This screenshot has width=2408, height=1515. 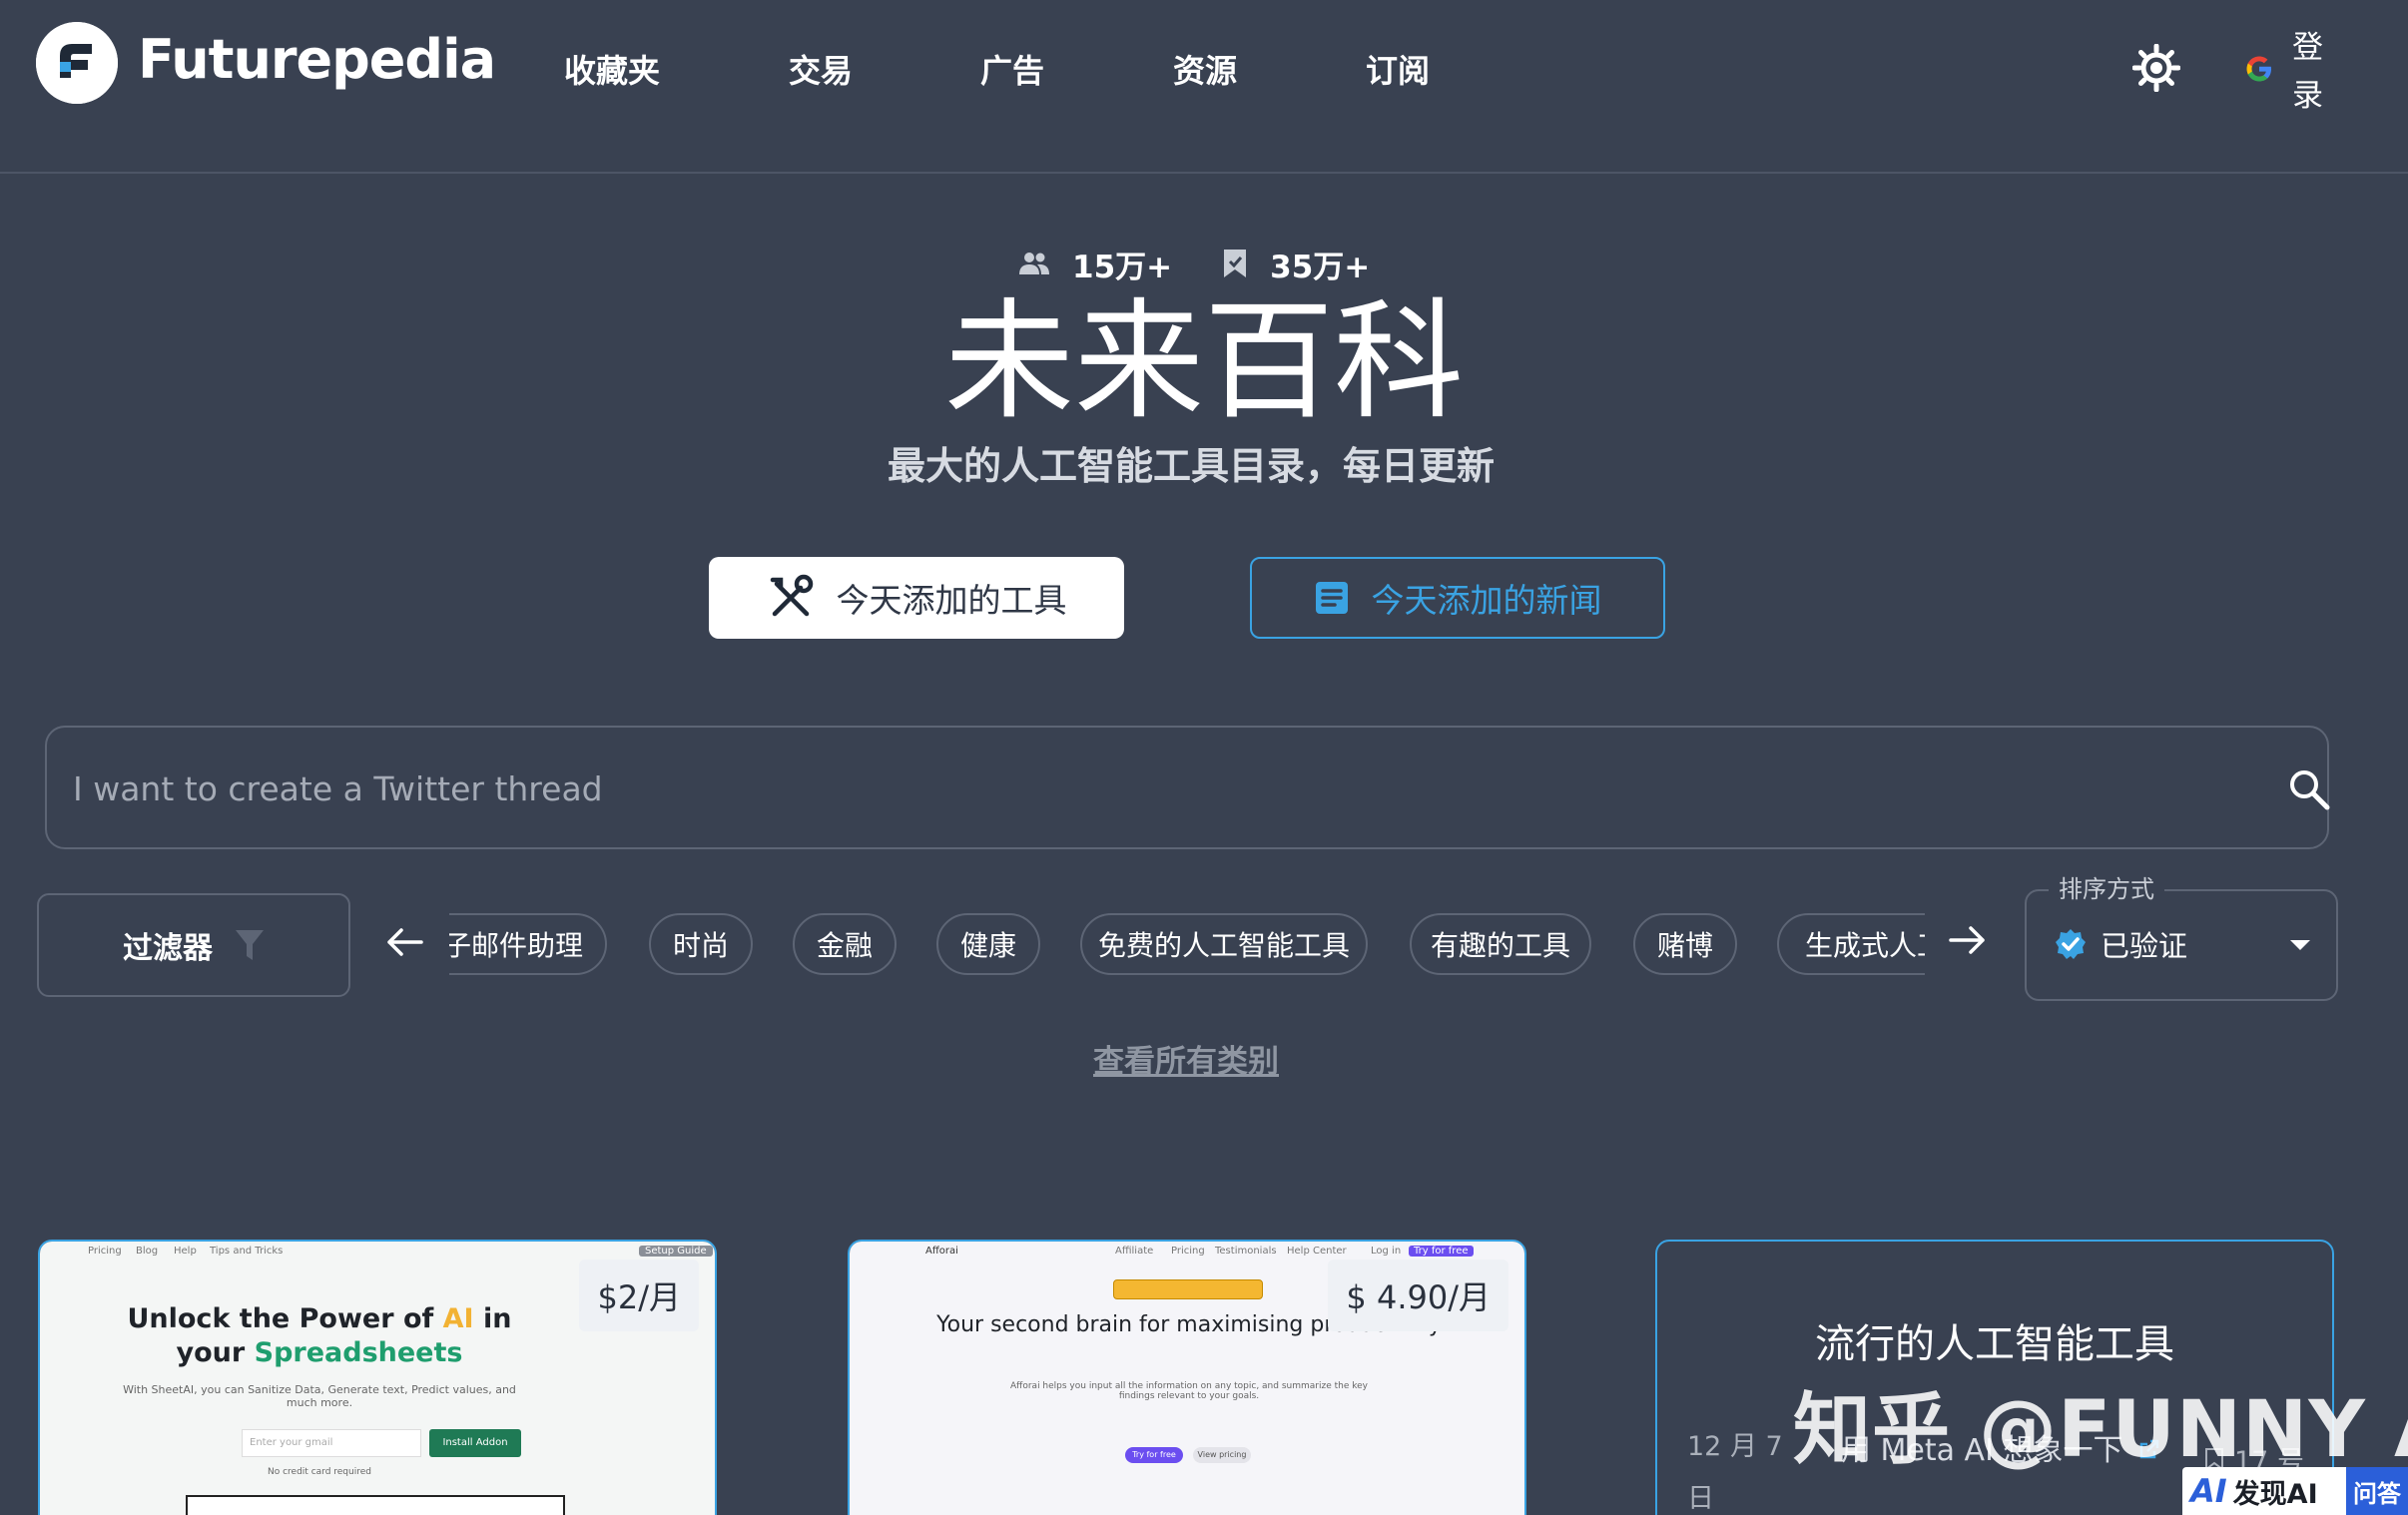 I want to click on shot-cta-secondary: View pricing, so click(x=1222, y=1455).